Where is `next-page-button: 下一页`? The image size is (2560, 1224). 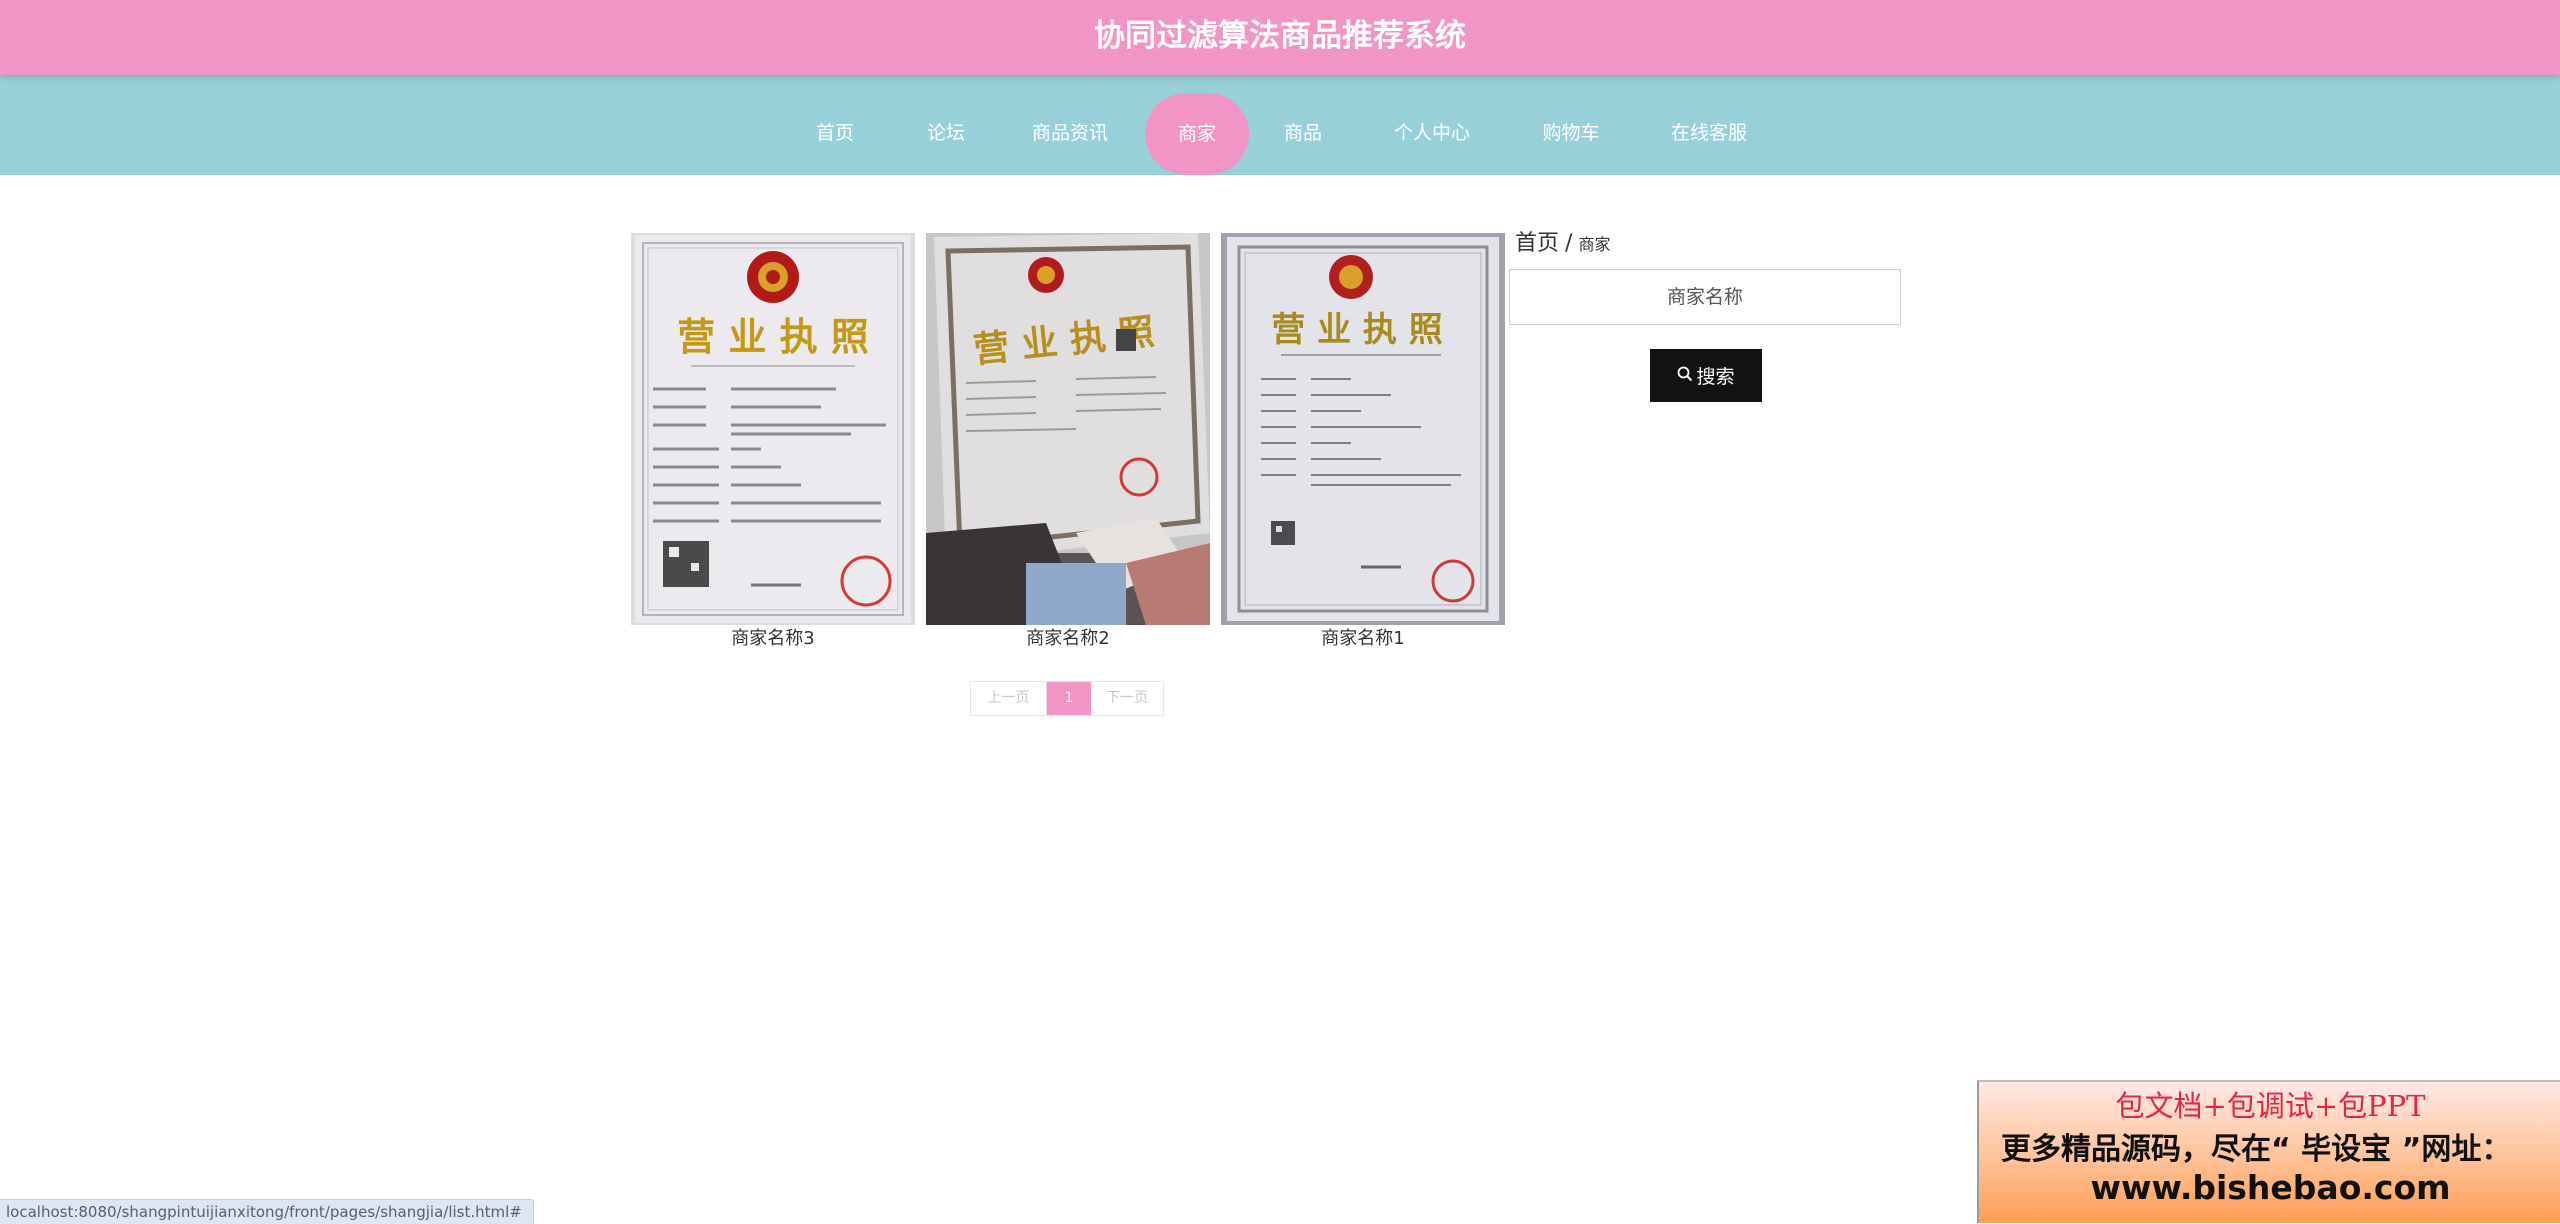
next-page-button: 下一页 is located at coordinates (1127, 698).